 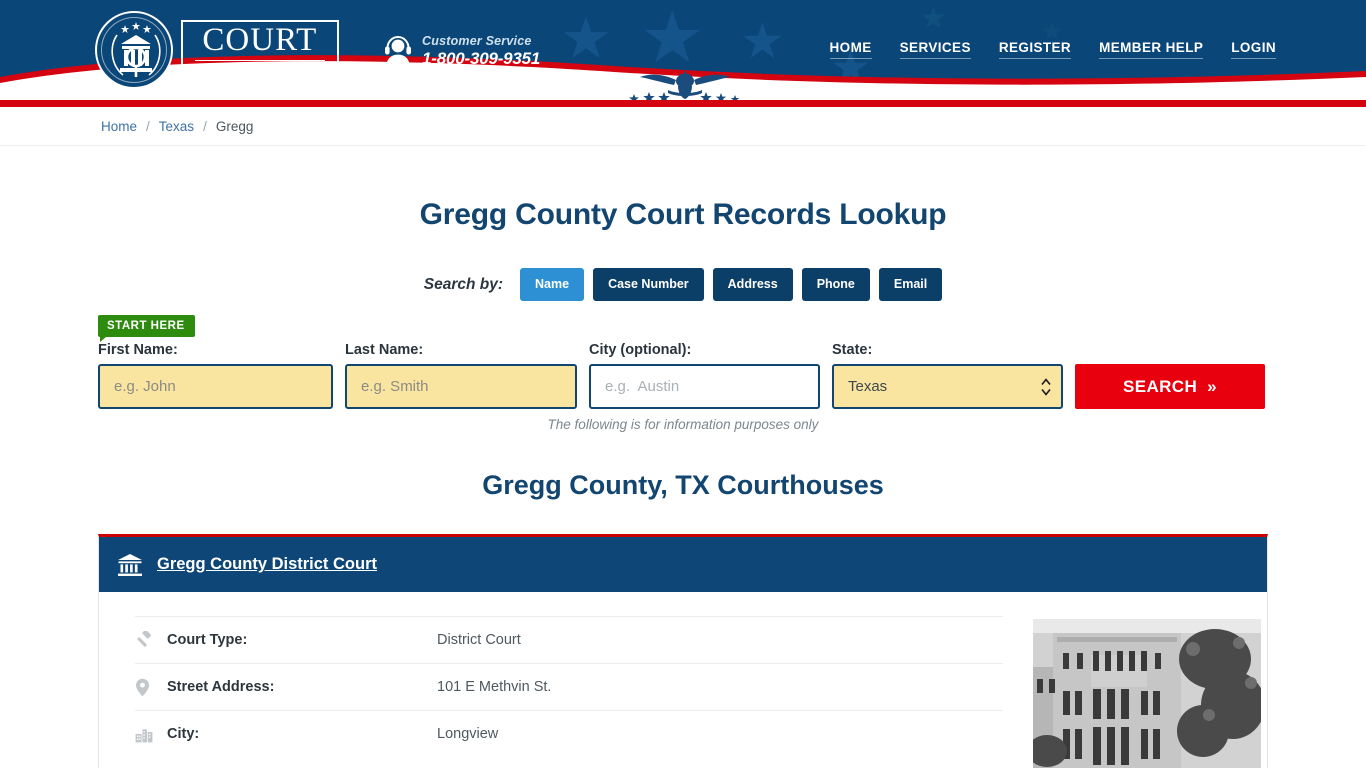 What do you see at coordinates (552, 284) in the screenshot?
I see `tab-name: Name` at bounding box center [552, 284].